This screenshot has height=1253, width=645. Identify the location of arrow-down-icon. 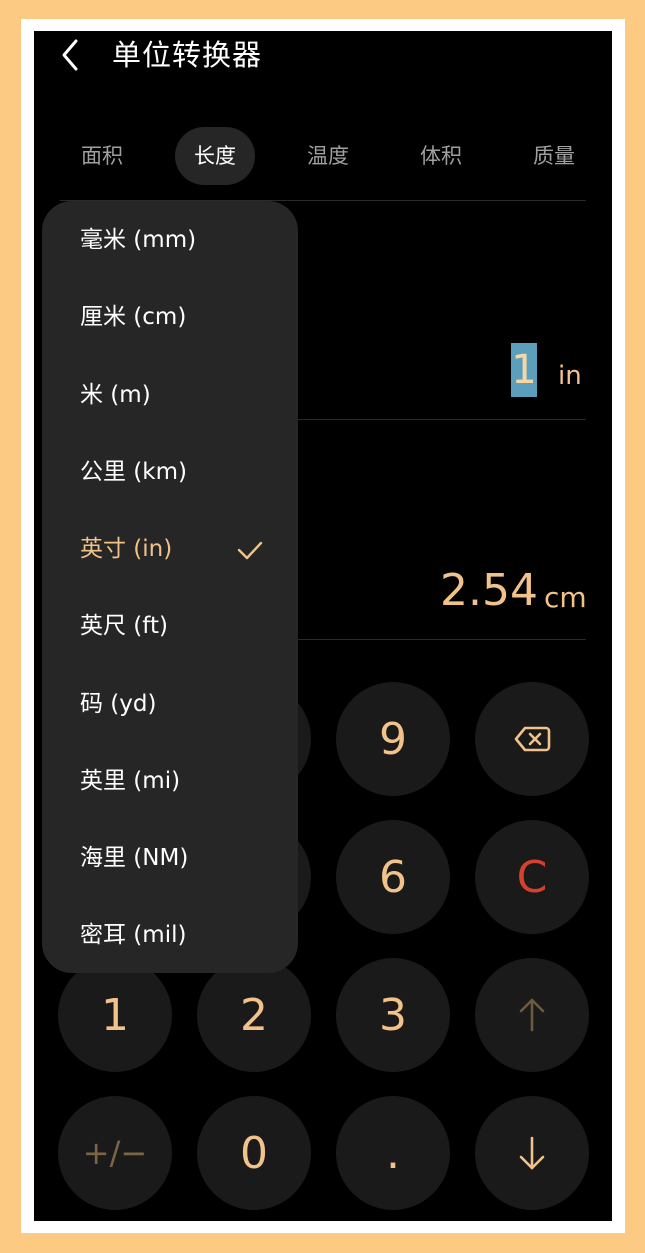
(532, 1153).